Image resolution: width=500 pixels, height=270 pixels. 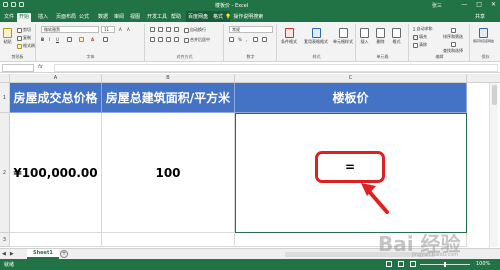 What do you see at coordinates (4, 254) in the screenshot?
I see `prev-sheet-icon: ◀` at bounding box center [4, 254].